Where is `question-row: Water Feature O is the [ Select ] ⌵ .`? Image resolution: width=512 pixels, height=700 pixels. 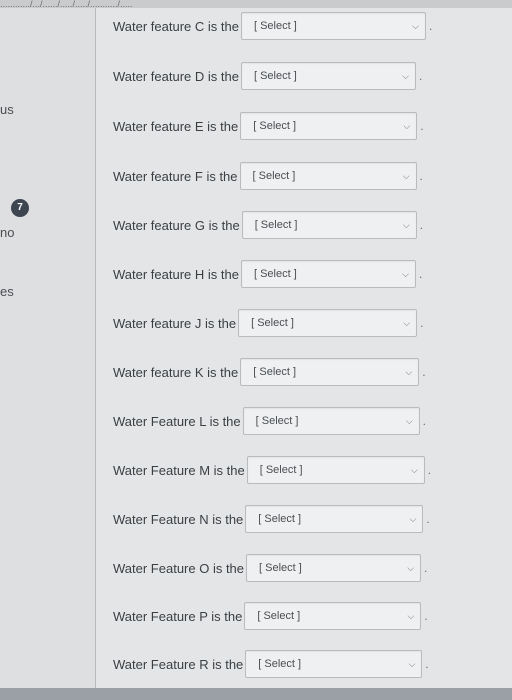 question-row: Water Feature O is the [ Select ] ⌵ . is located at coordinates (270, 568).